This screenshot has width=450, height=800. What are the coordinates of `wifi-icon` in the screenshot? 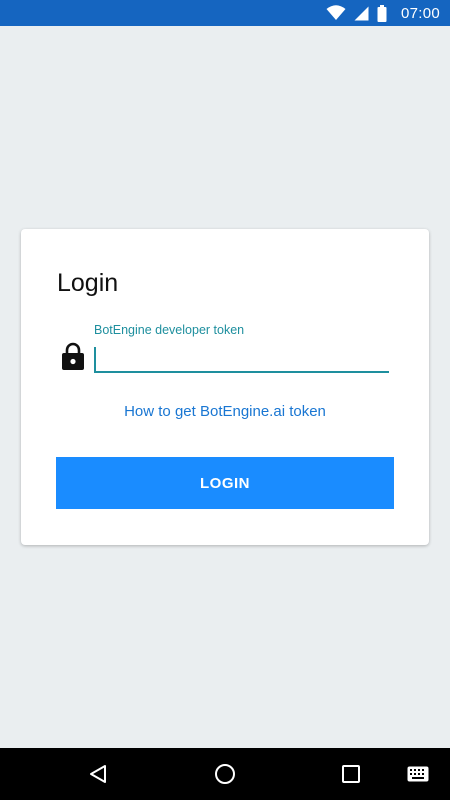 It's located at (336, 13).